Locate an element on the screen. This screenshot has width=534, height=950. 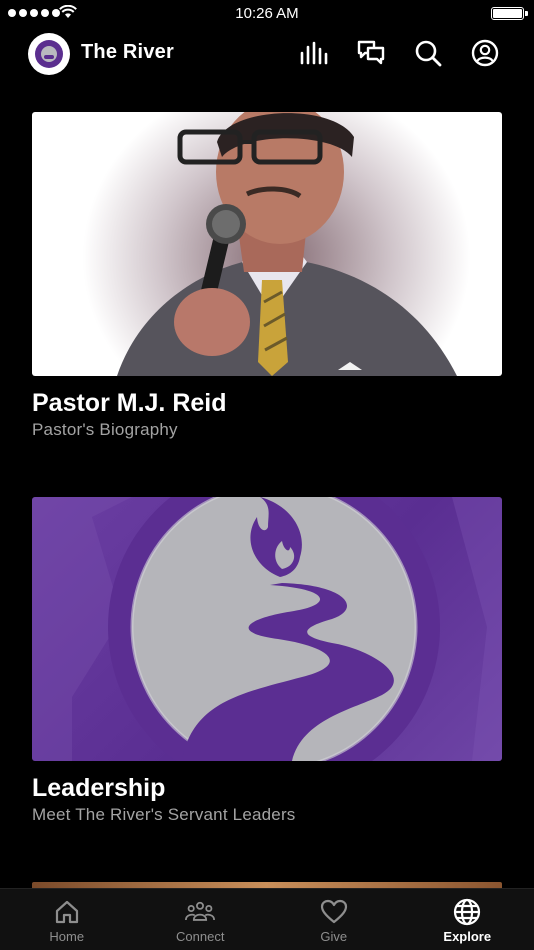
card-subtitle: Meet The River's Servant Leaders is located at coordinates (164, 814).